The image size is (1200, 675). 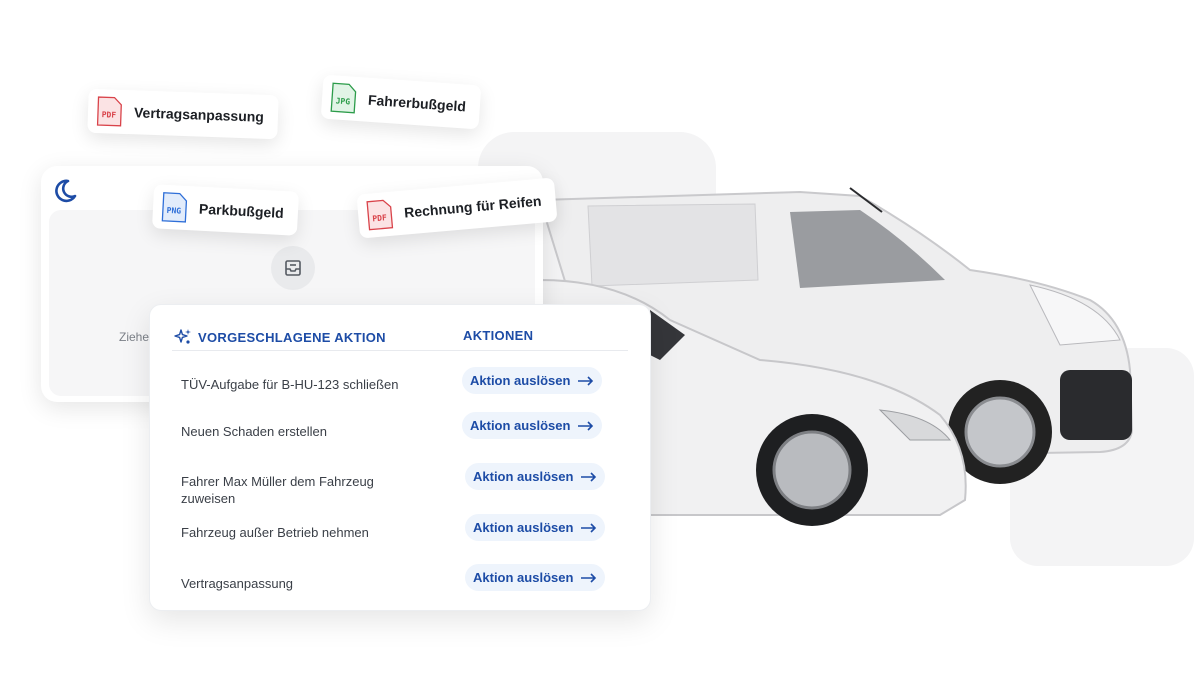 I want to click on file-chip-fahrerbussgeld: JPG Fahrerbußgeld, so click(x=401, y=102).